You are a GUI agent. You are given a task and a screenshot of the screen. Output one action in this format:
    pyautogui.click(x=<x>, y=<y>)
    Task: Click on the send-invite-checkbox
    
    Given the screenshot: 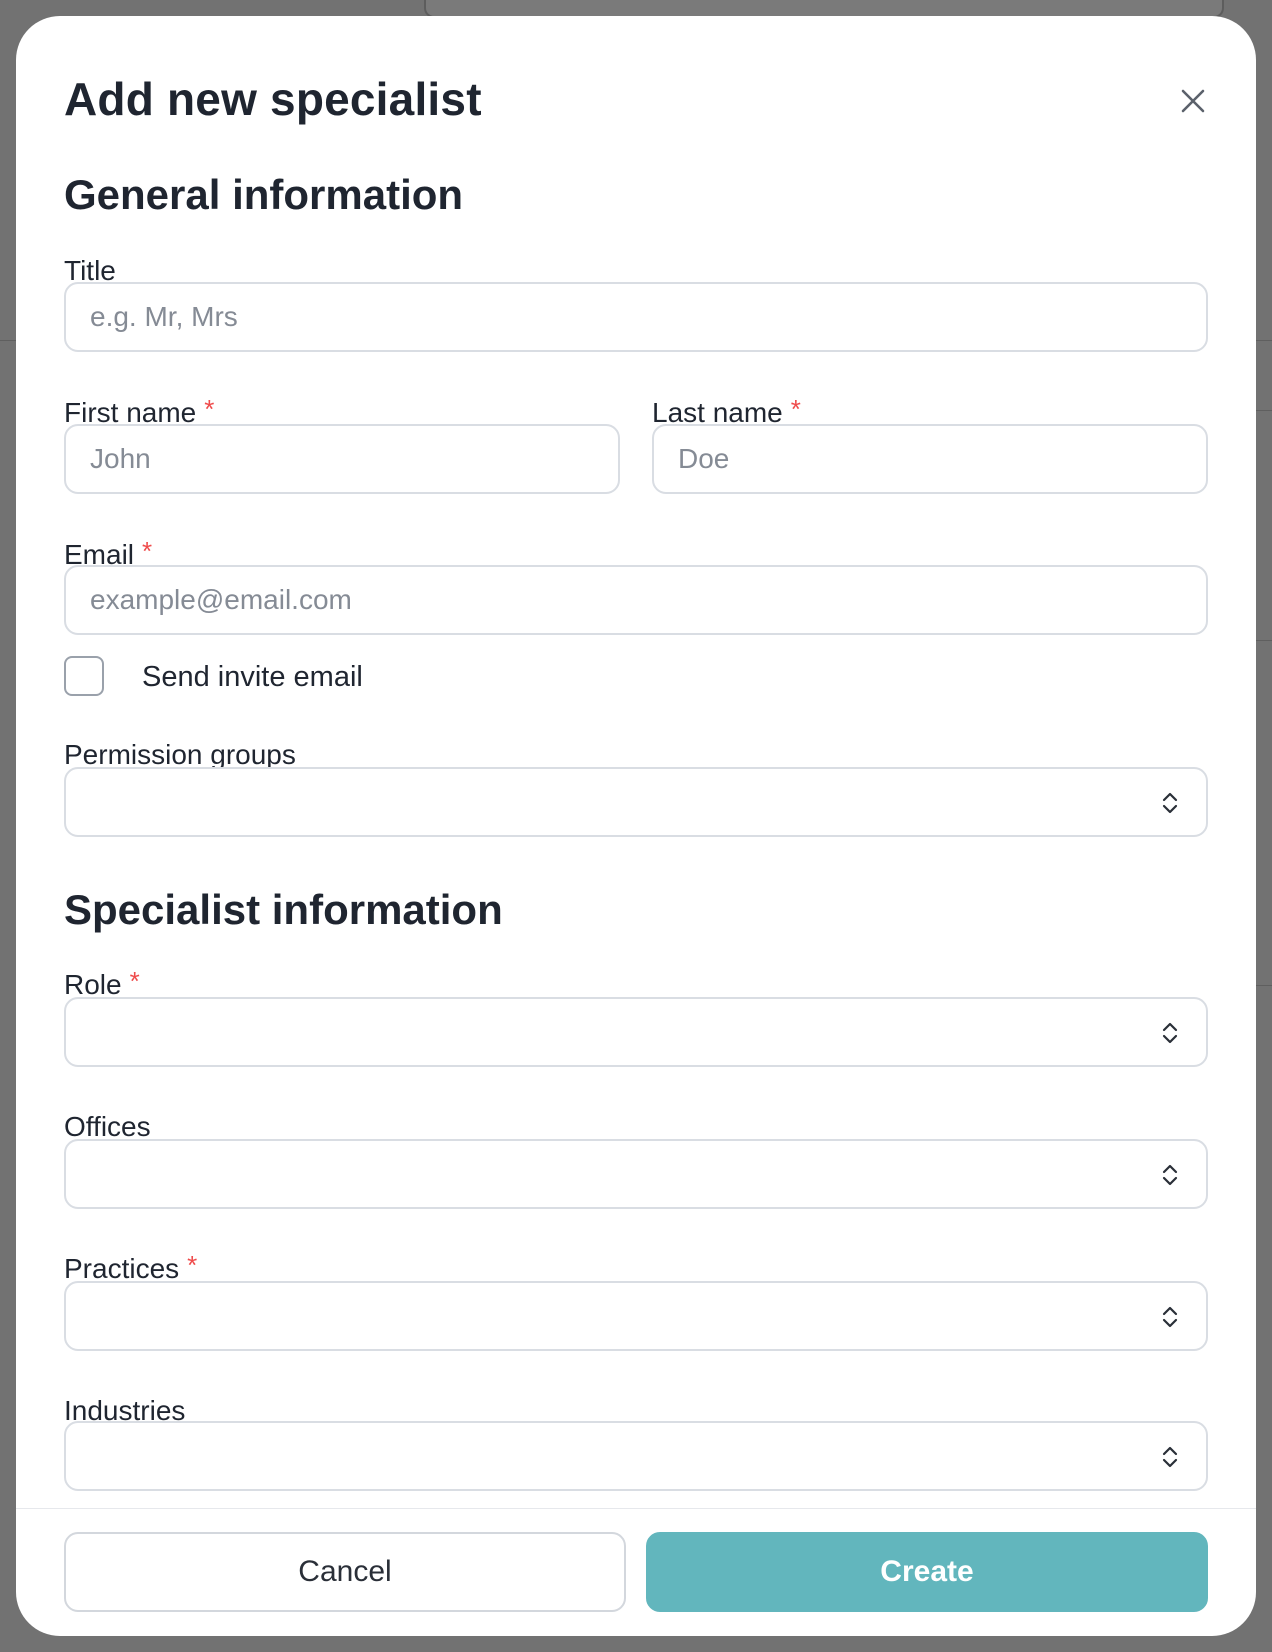 What is the action you would take?
    pyautogui.click(x=84, y=676)
    